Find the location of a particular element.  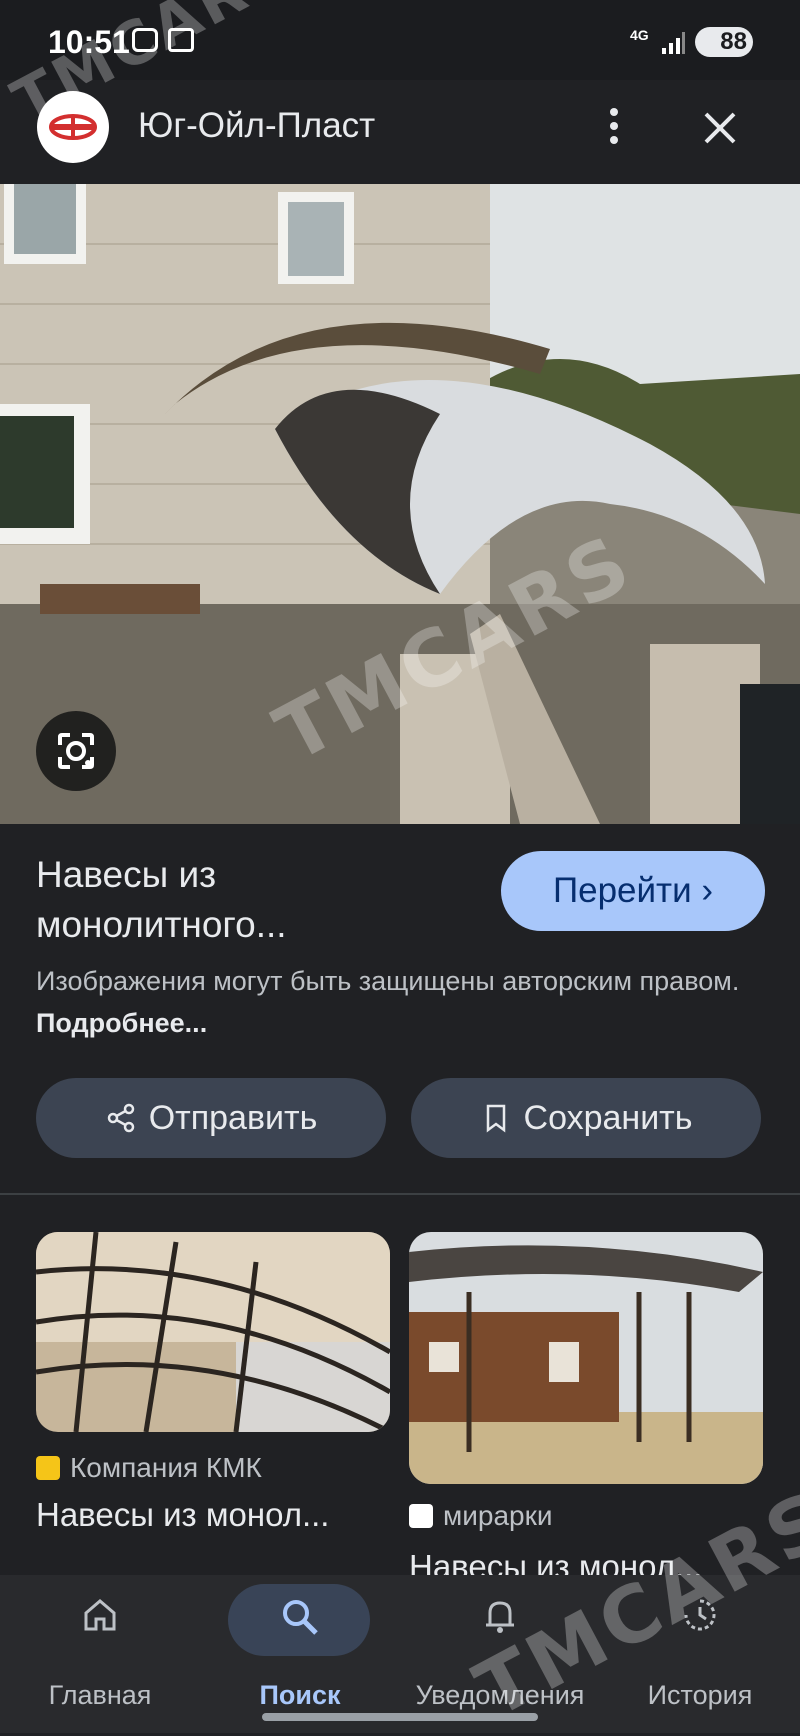

nav-history-label: История is located at coordinates (700, 1695).